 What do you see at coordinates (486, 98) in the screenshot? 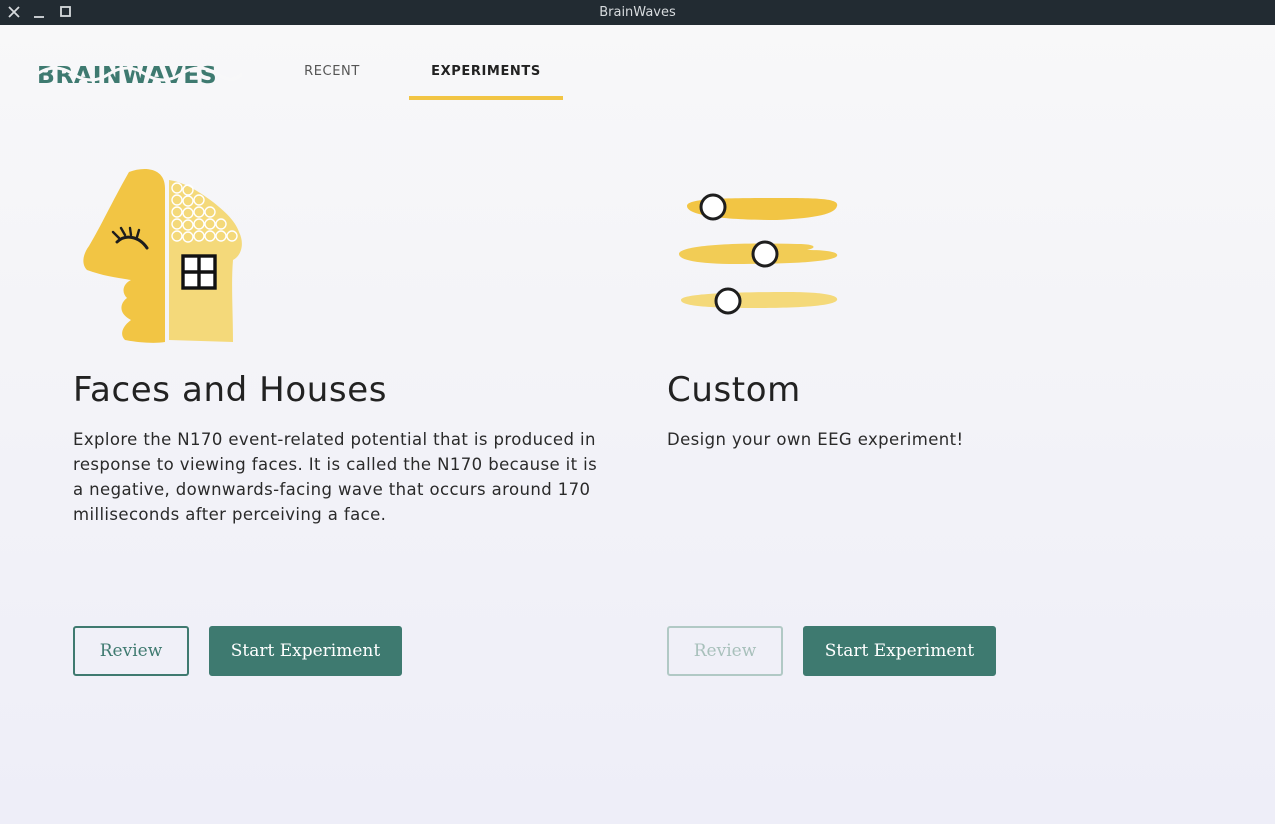
I see `active-tab-indicator` at bounding box center [486, 98].